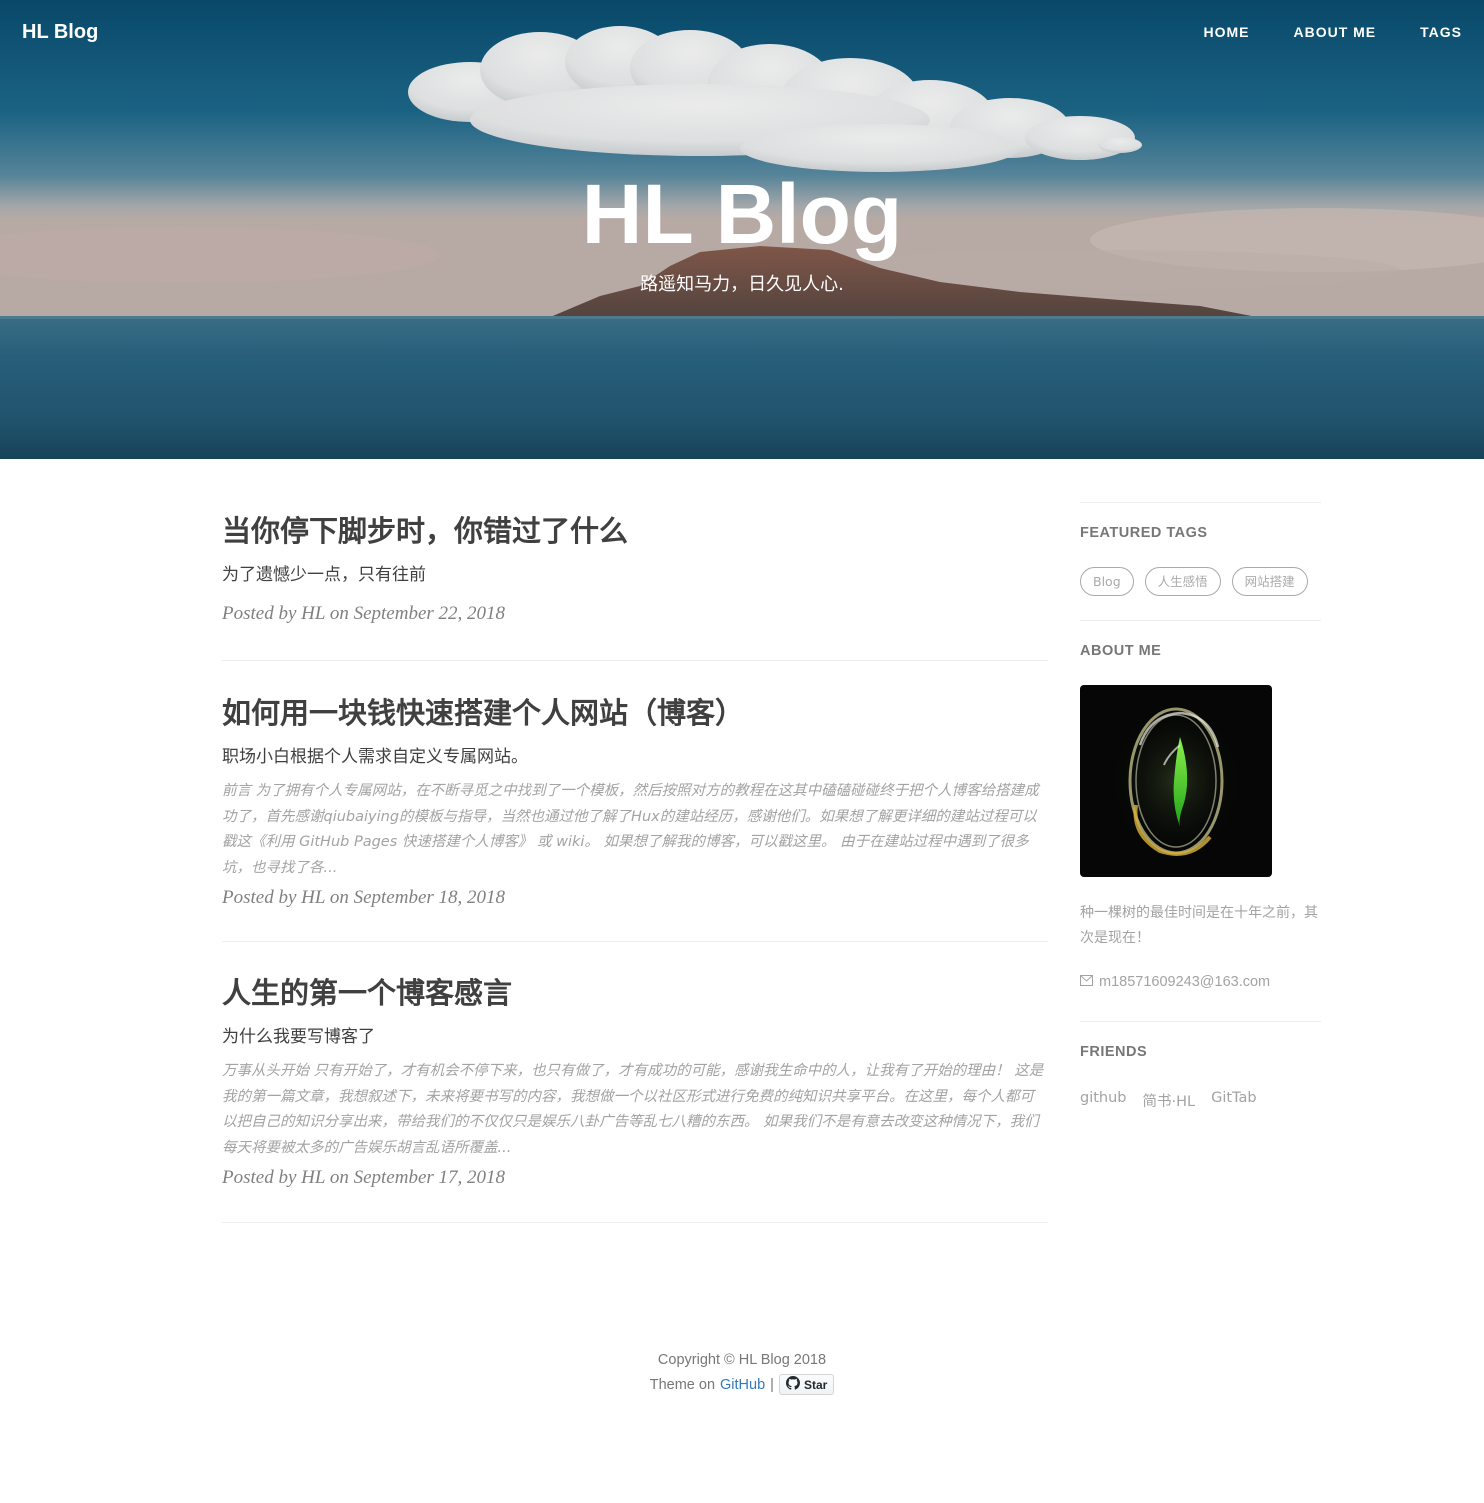  What do you see at coordinates (364, 897) in the screenshot?
I see `post-meta: Posted by HL on September 18, 2018` at bounding box center [364, 897].